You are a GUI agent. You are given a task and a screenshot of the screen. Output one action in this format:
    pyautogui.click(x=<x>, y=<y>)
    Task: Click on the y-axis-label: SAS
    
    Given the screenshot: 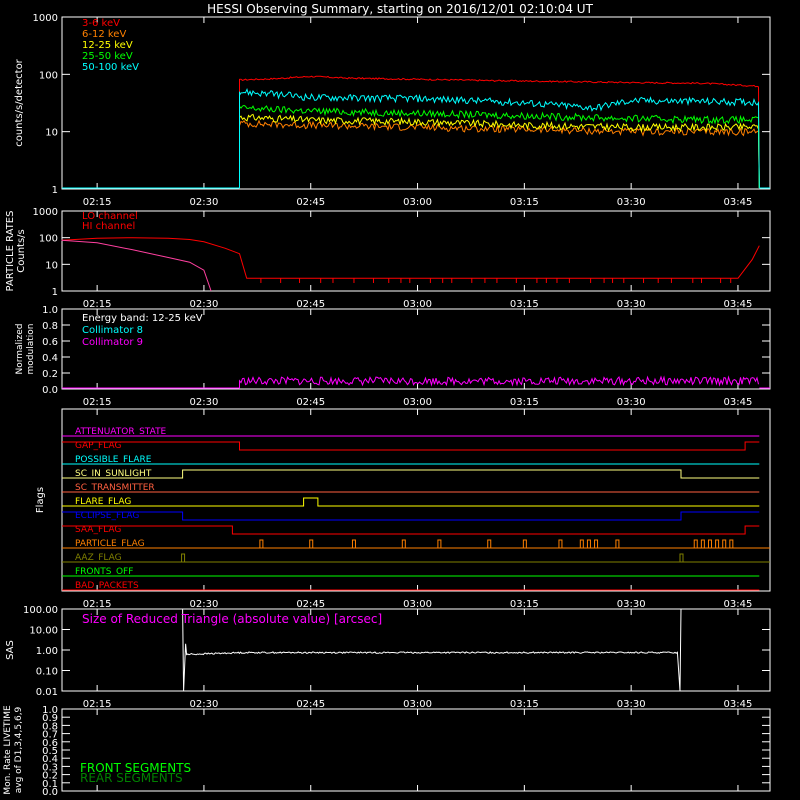 What is the action you would take?
    pyautogui.click(x=10, y=650)
    